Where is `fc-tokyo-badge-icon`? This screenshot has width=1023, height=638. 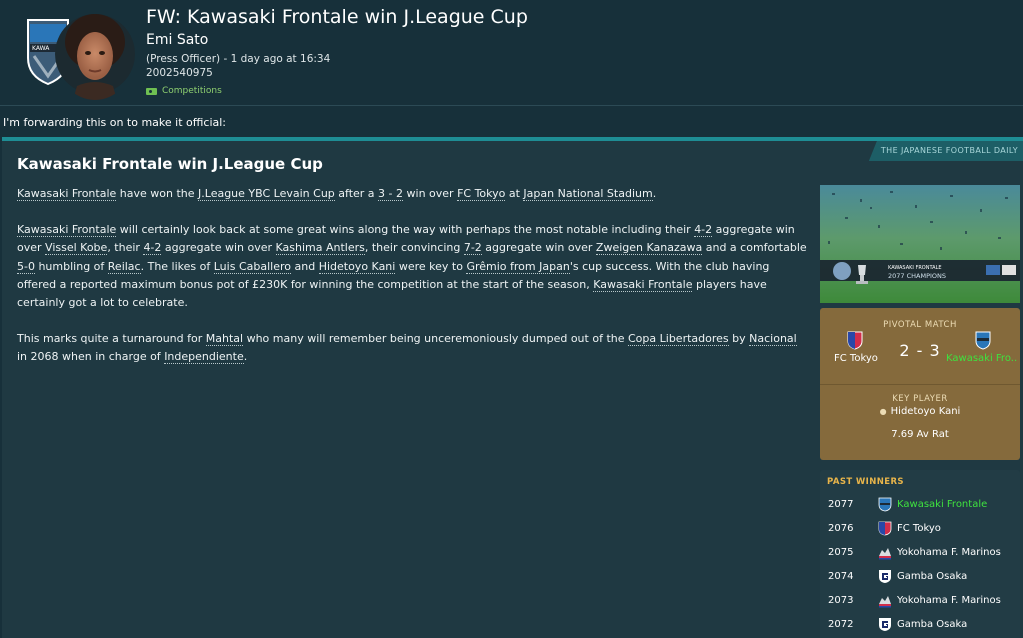
fc-tokyo-badge-icon is located at coordinates (885, 528).